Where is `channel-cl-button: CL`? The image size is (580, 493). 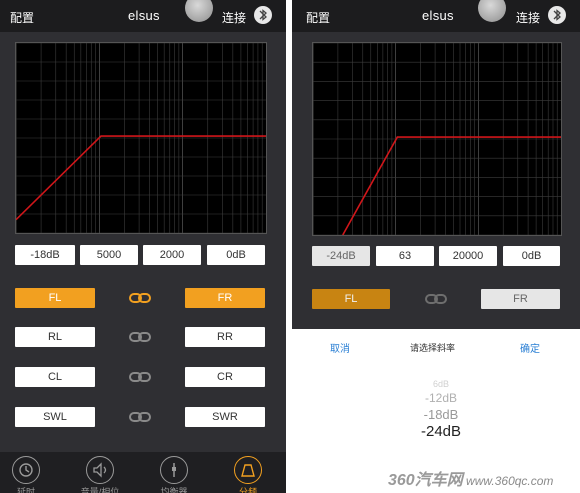
channel-cl-button: CL is located at coordinates (55, 377).